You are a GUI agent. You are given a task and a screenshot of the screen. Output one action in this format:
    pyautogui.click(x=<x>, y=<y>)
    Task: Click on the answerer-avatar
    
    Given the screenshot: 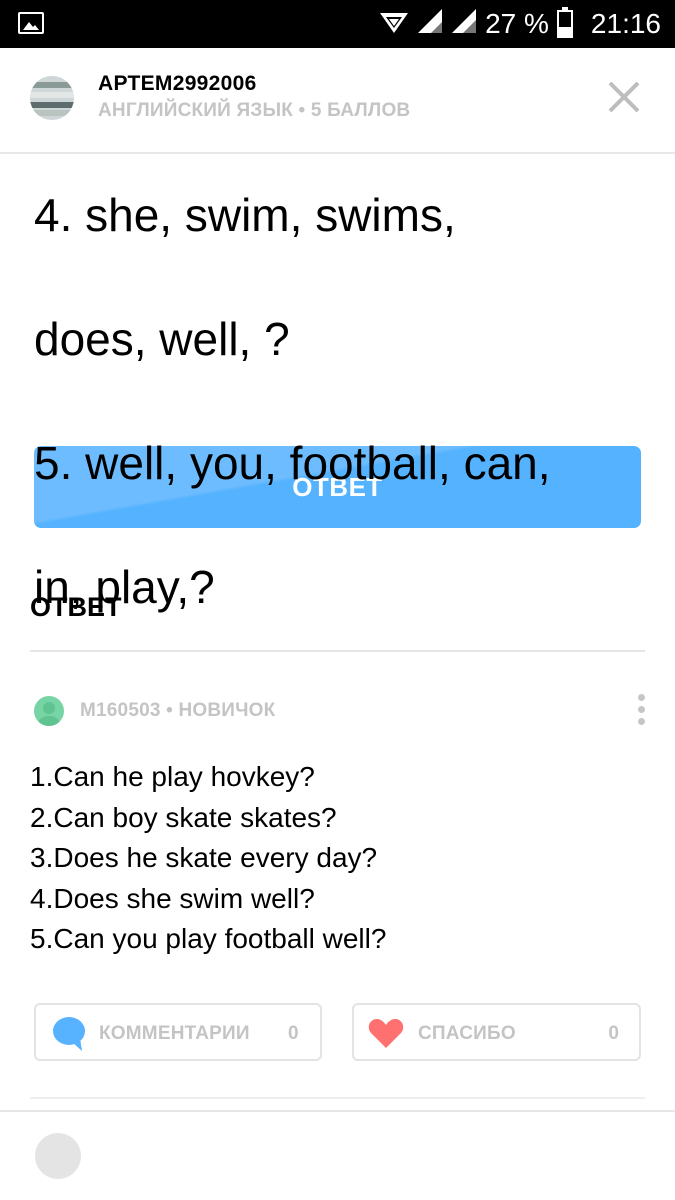 What is the action you would take?
    pyautogui.click(x=49, y=711)
    